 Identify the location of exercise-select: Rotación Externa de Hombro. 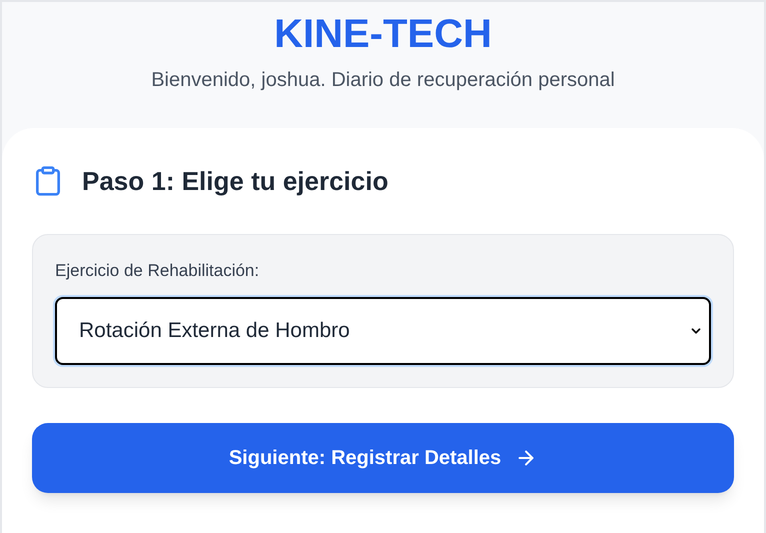
(383, 331).